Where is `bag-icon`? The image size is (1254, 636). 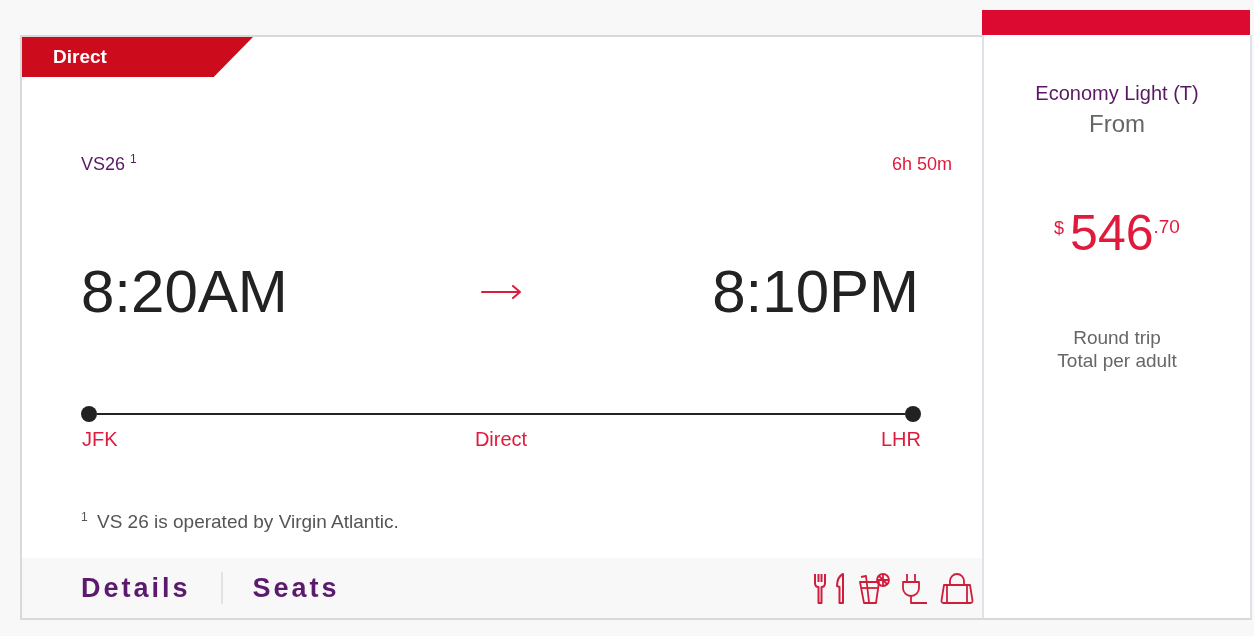 bag-icon is located at coordinates (957, 588).